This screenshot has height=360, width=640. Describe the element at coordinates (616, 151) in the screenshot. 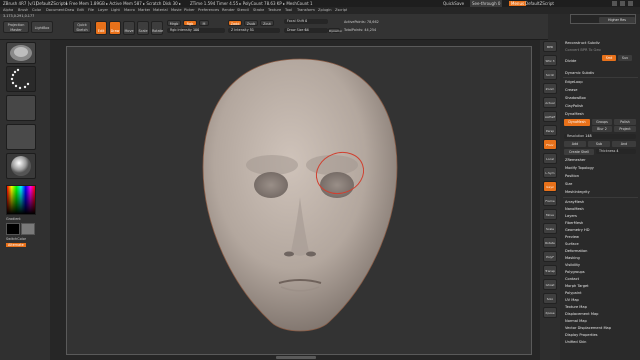

I see `thickness-slider: Thickness 4` at that location.